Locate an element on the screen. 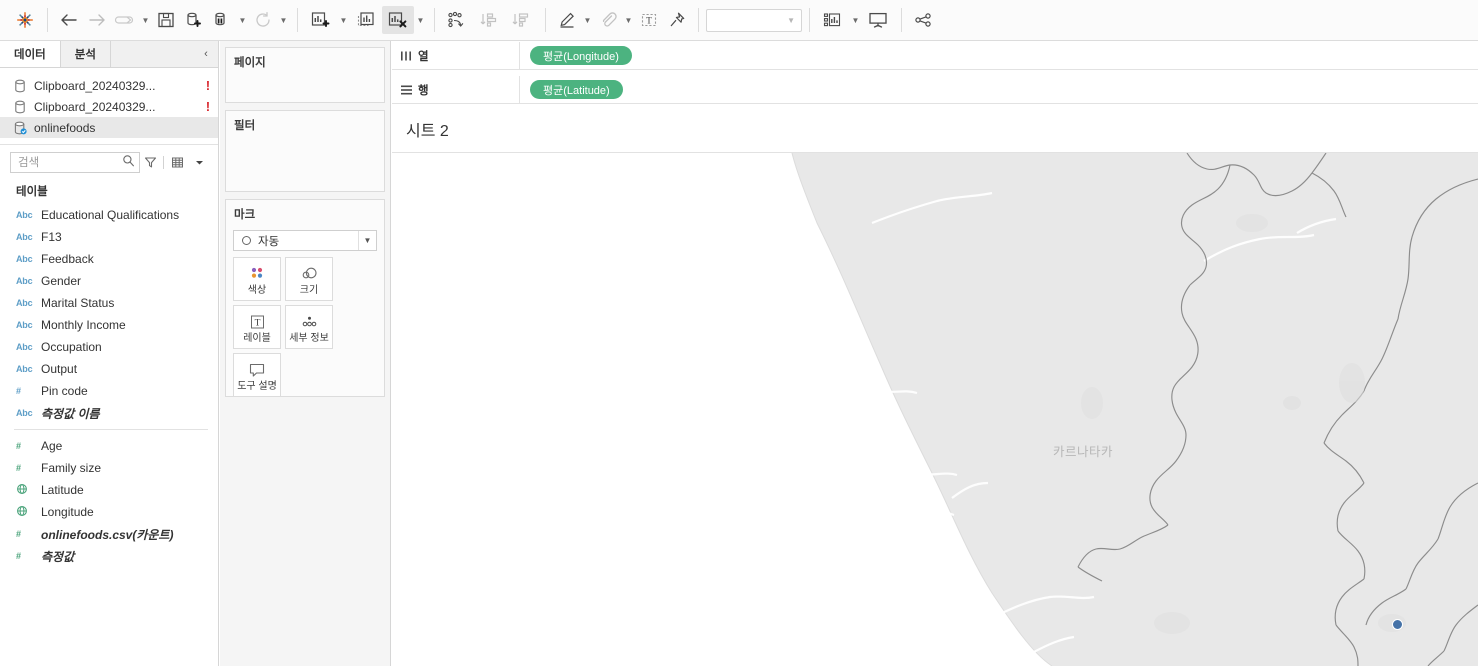 This screenshot has height=666, width=1478. marks-size-button: 크기 is located at coordinates (309, 279).